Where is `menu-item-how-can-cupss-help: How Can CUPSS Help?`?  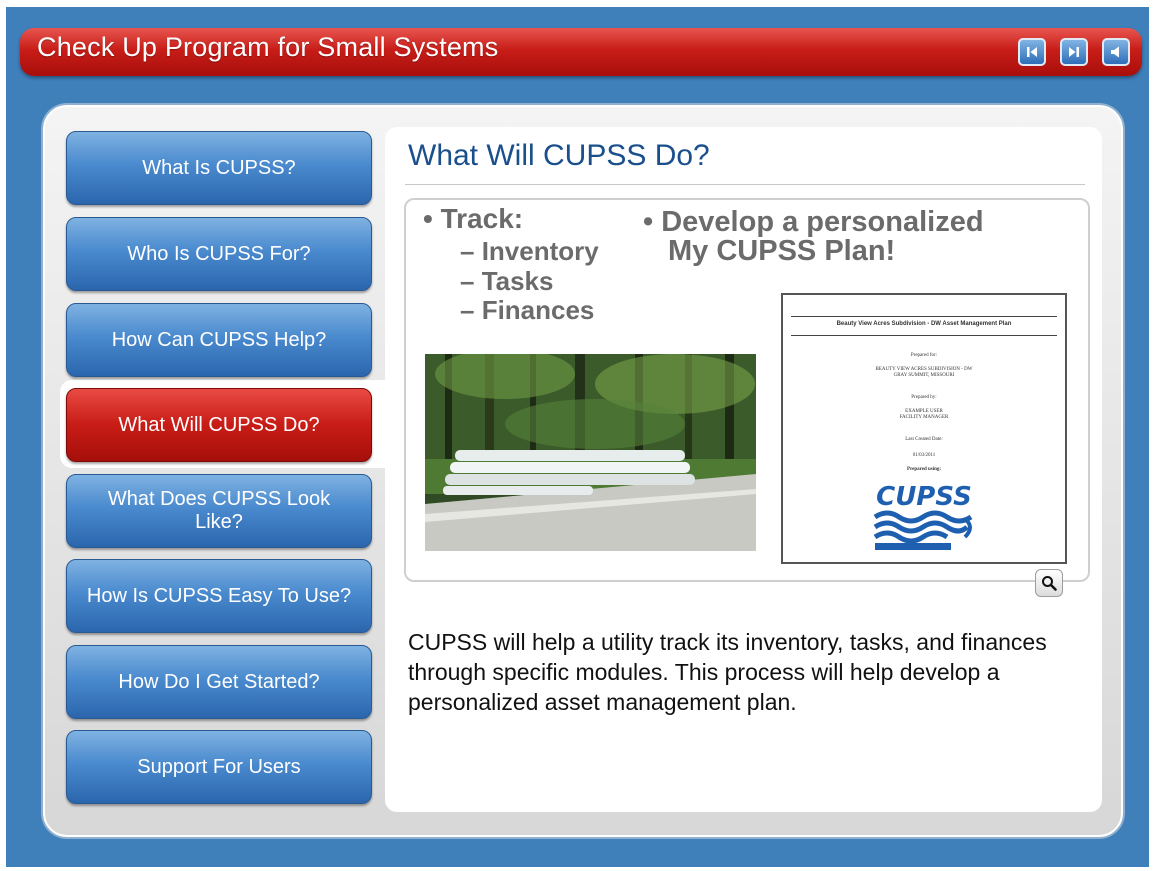
menu-item-how-can-cupss-help: How Can CUPSS Help? is located at coordinates (219, 340).